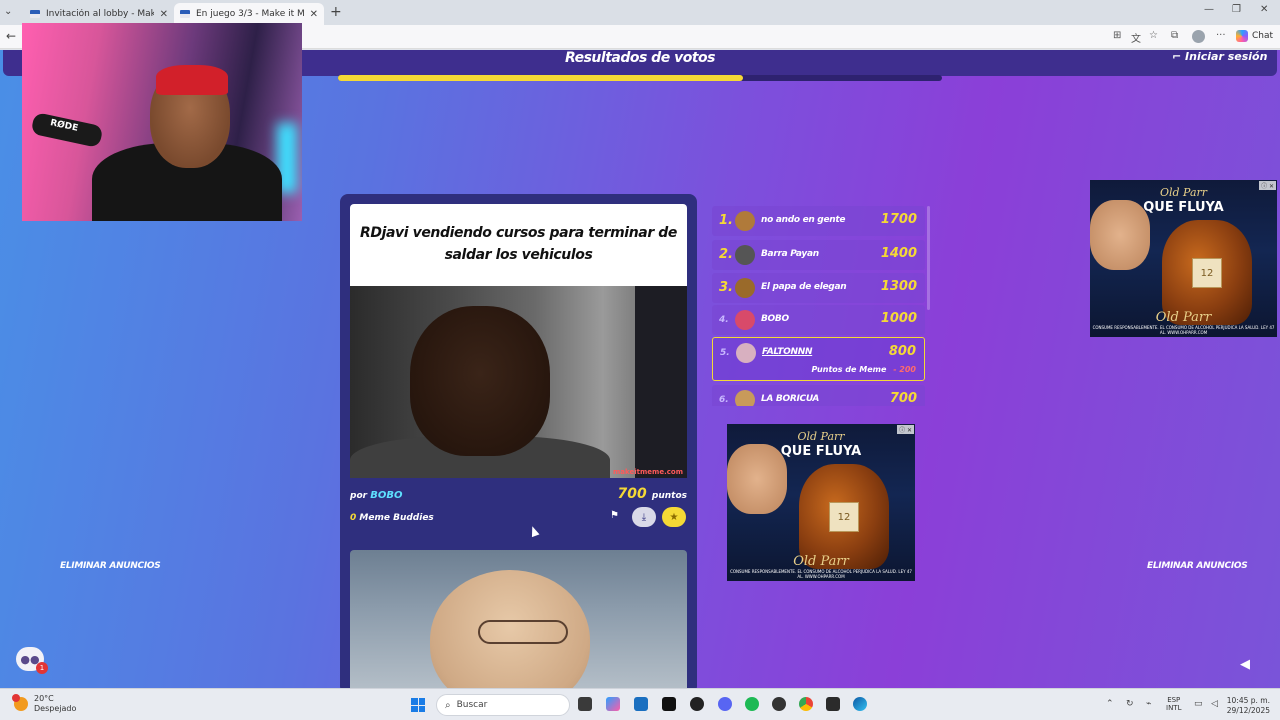 The image size is (1280, 720). Describe the element at coordinates (1110, 704) in the screenshot. I see `tray-overflow-icon: ⌃` at that location.